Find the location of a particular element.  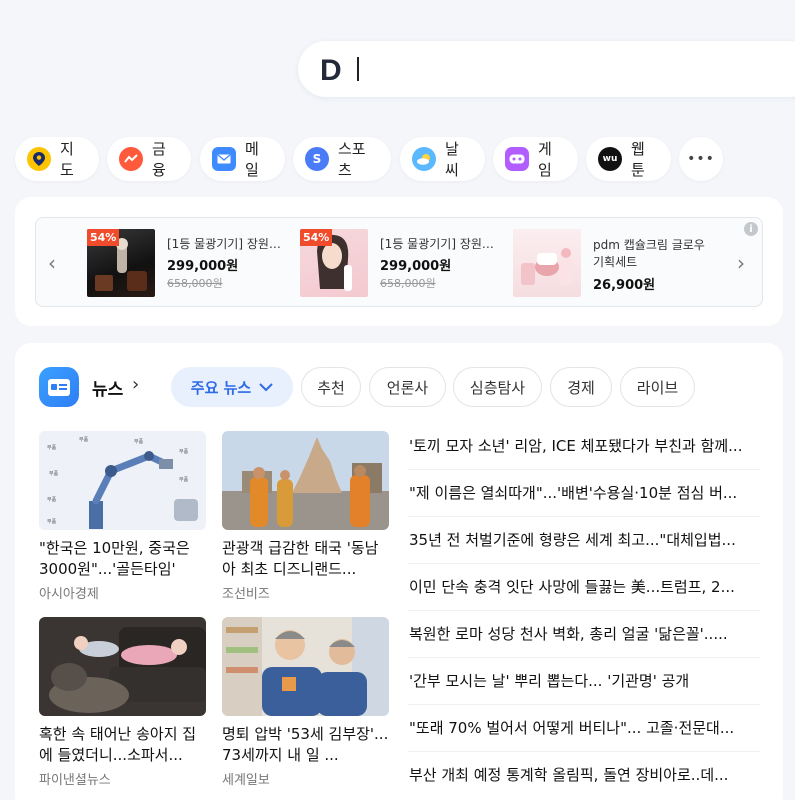

quick-link-label: 지도 is located at coordinates (67, 159).